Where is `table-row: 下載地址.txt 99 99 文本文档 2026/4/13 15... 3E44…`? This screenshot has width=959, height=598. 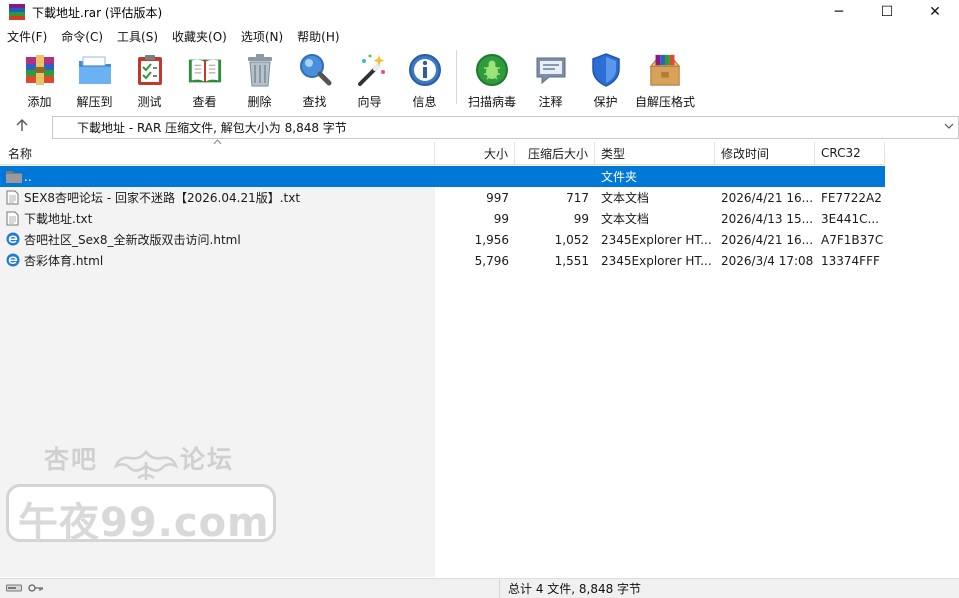
table-row: 下載地址.txt 99 99 文本文档 2026/4/13 15... 3E44… is located at coordinates (442, 218).